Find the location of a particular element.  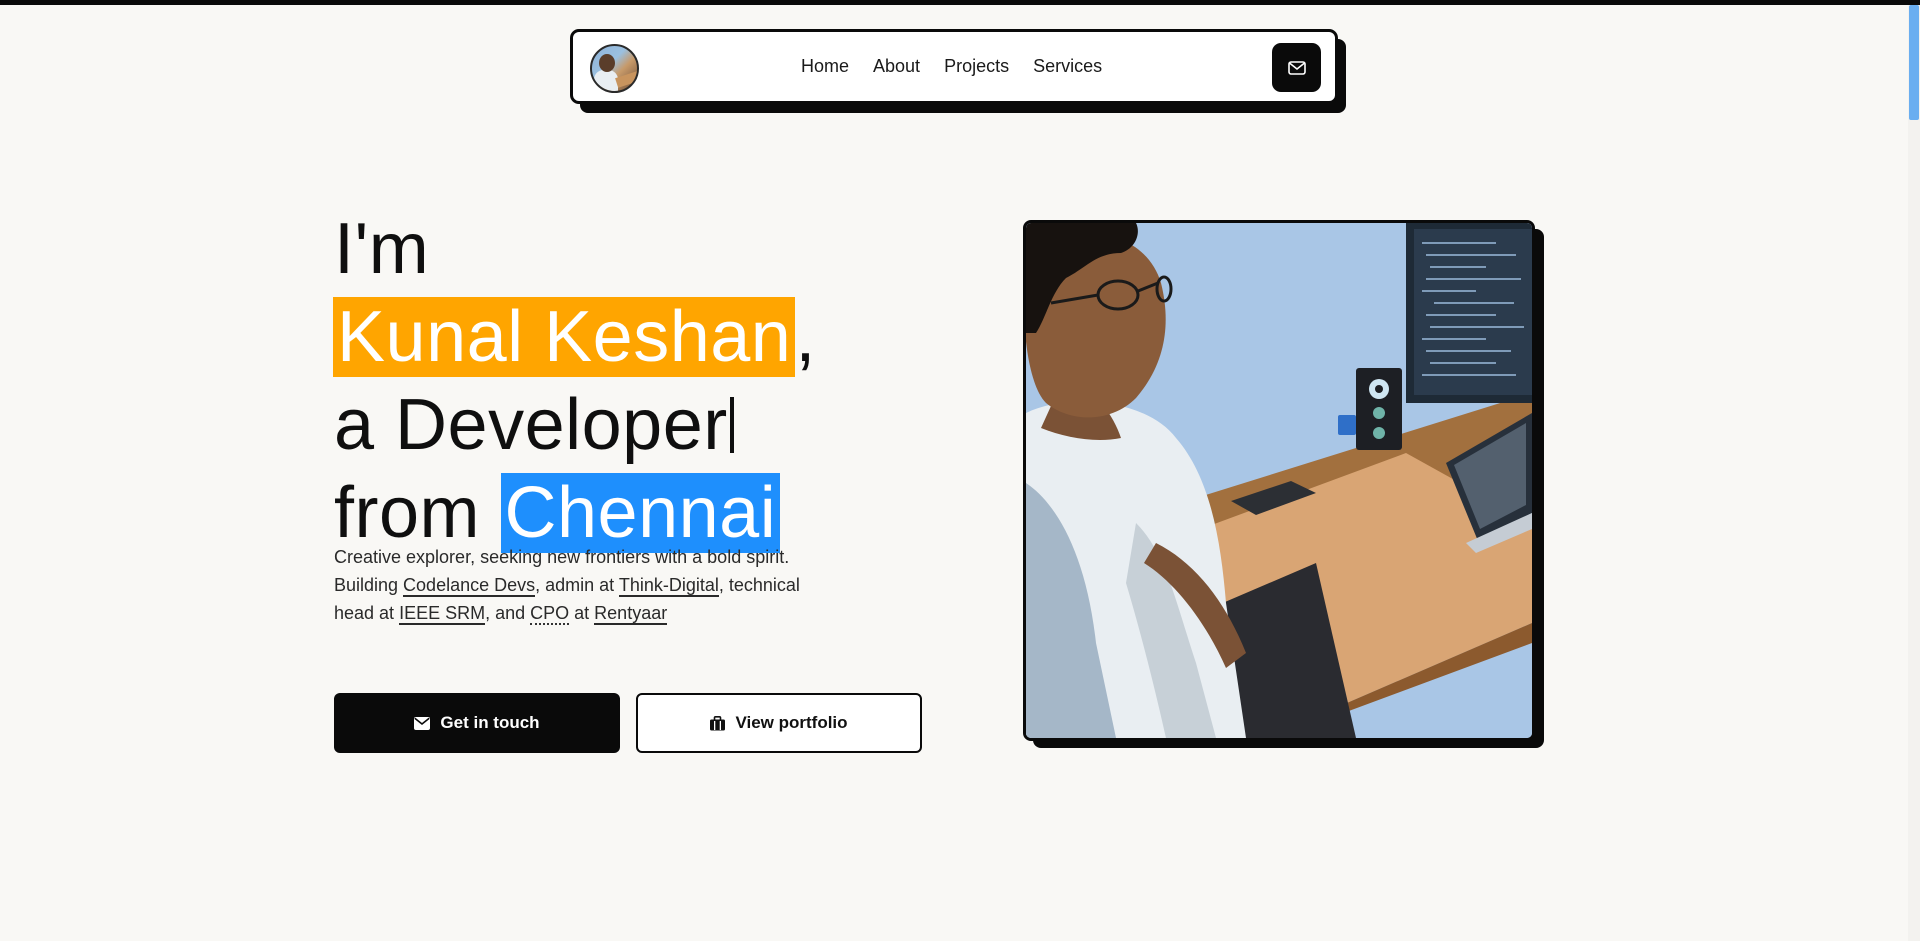

cpo-abbr: CPO is located at coordinates (550, 614).